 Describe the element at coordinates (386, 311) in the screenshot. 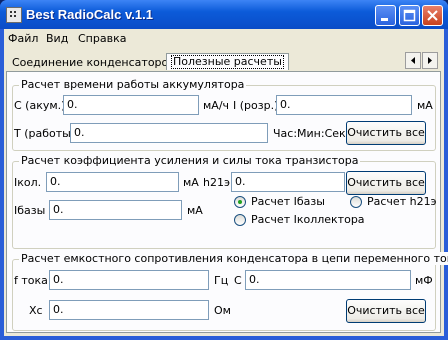

I see `capacitor-clear-button: Очистить все` at that location.